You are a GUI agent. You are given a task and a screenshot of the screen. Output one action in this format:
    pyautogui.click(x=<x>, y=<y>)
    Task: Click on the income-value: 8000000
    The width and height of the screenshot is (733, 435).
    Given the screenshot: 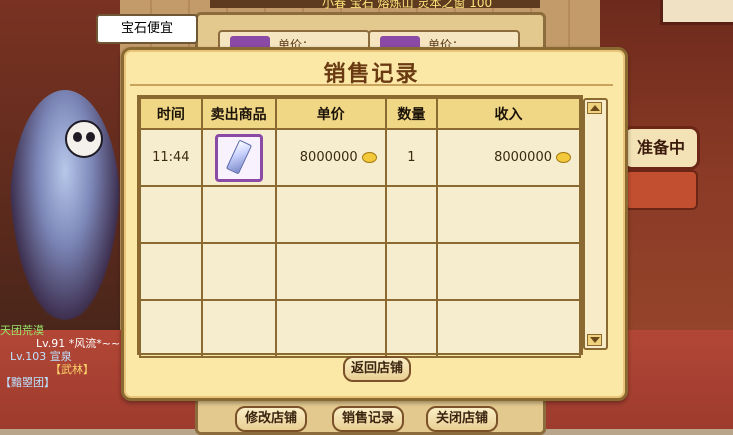 What is the action you would take?
    pyautogui.click(x=523, y=157)
    